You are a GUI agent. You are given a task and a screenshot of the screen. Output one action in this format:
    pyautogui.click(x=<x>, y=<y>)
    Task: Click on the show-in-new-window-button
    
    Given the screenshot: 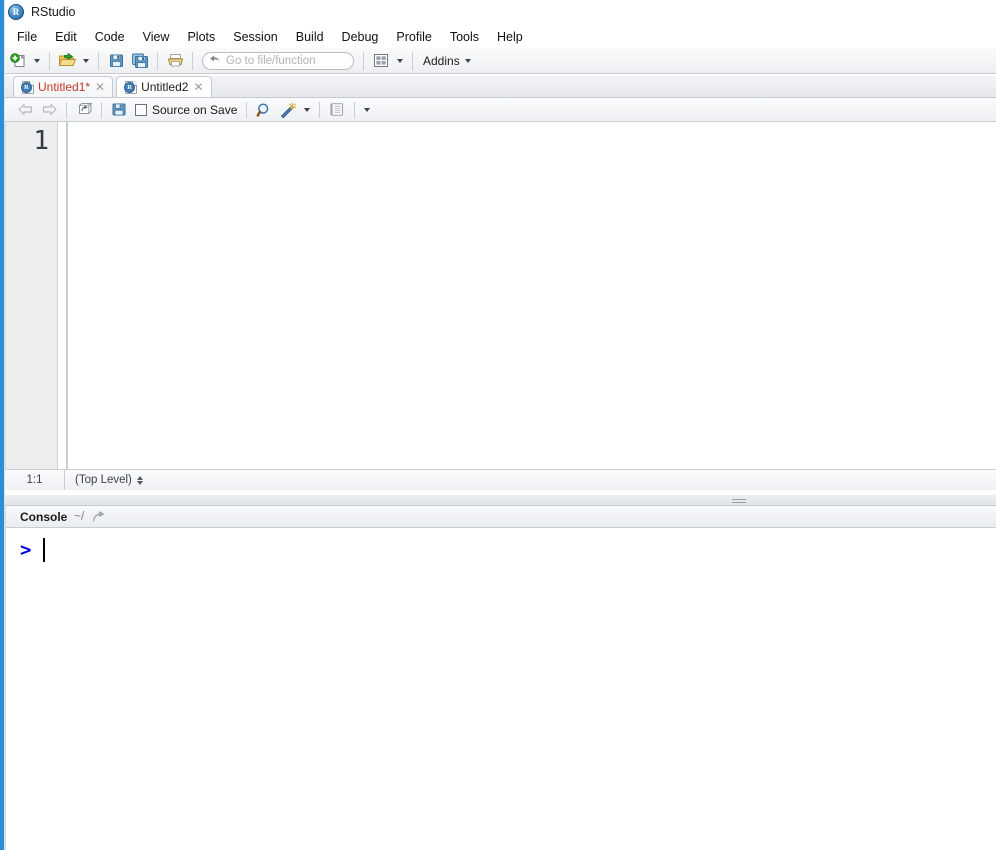 What is the action you would take?
    pyautogui.click(x=84, y=110)
    